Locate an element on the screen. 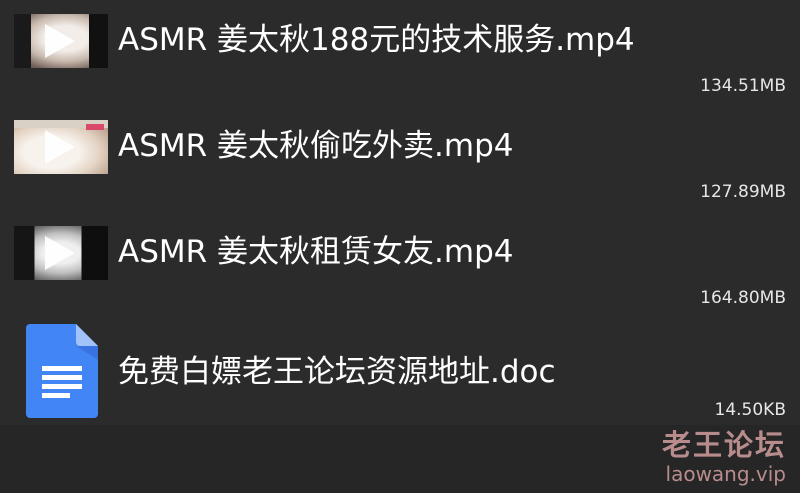 This screenshot has width=800, height=493. file-size: 164.80MB is located at coordinates (743, 298).